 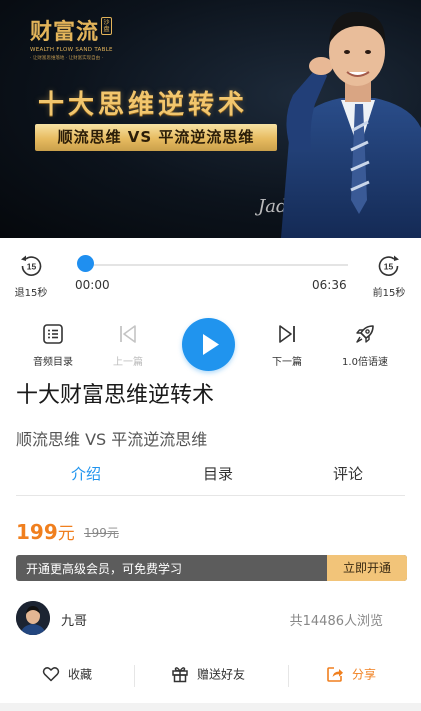 I want to click on course-title: 十大财富思维逆转术, so click(x=115, y=395).